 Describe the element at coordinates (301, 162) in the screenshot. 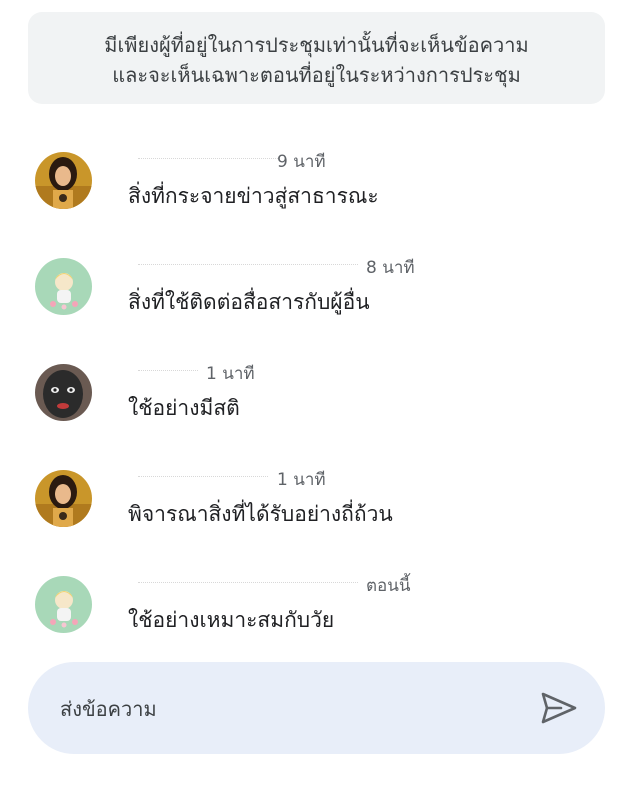

I see `message-time: 9 นาที` at that location.